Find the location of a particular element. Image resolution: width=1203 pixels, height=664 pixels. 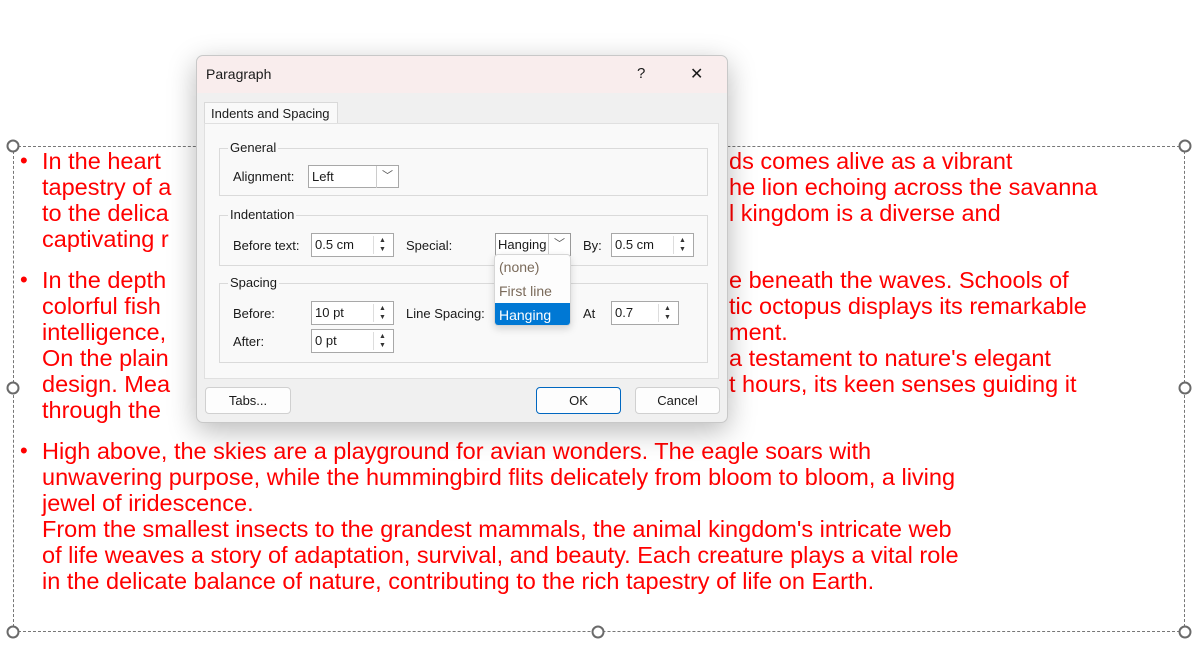

at-input: 0.7 ▲ ▼ is located at coordinates (645, 313).